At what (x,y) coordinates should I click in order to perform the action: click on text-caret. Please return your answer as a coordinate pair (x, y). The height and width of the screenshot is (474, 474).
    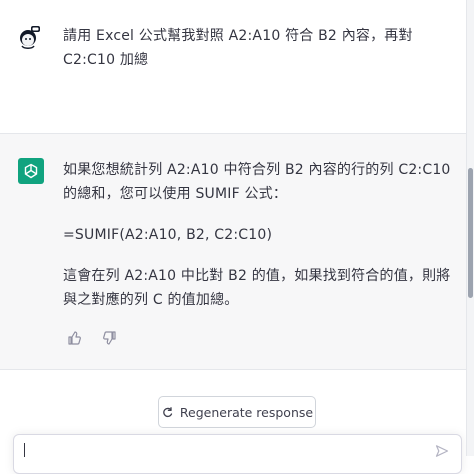
    Looking at the image, I should click on (24, 450).